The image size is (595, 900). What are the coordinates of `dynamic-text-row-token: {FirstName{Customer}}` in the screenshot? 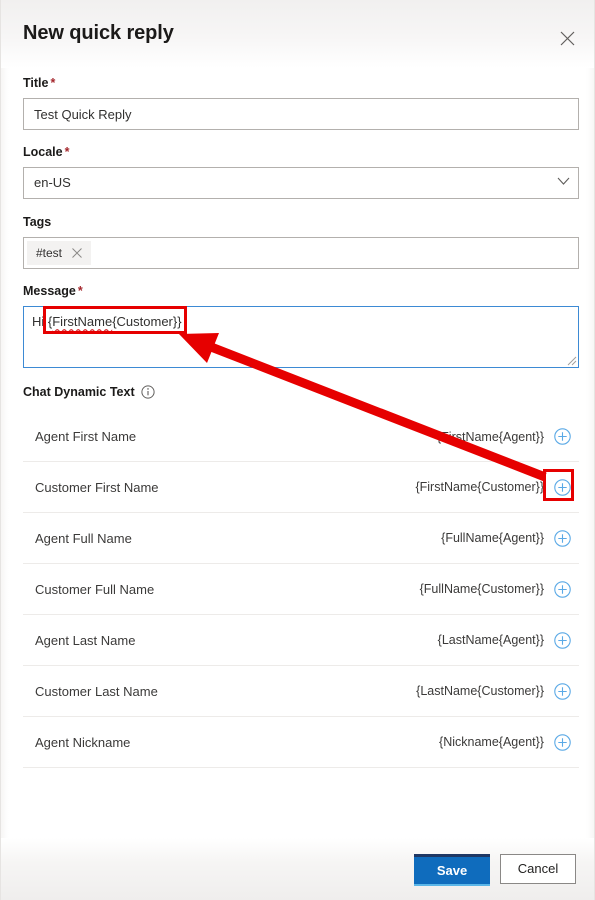 It's located at (479, 487).